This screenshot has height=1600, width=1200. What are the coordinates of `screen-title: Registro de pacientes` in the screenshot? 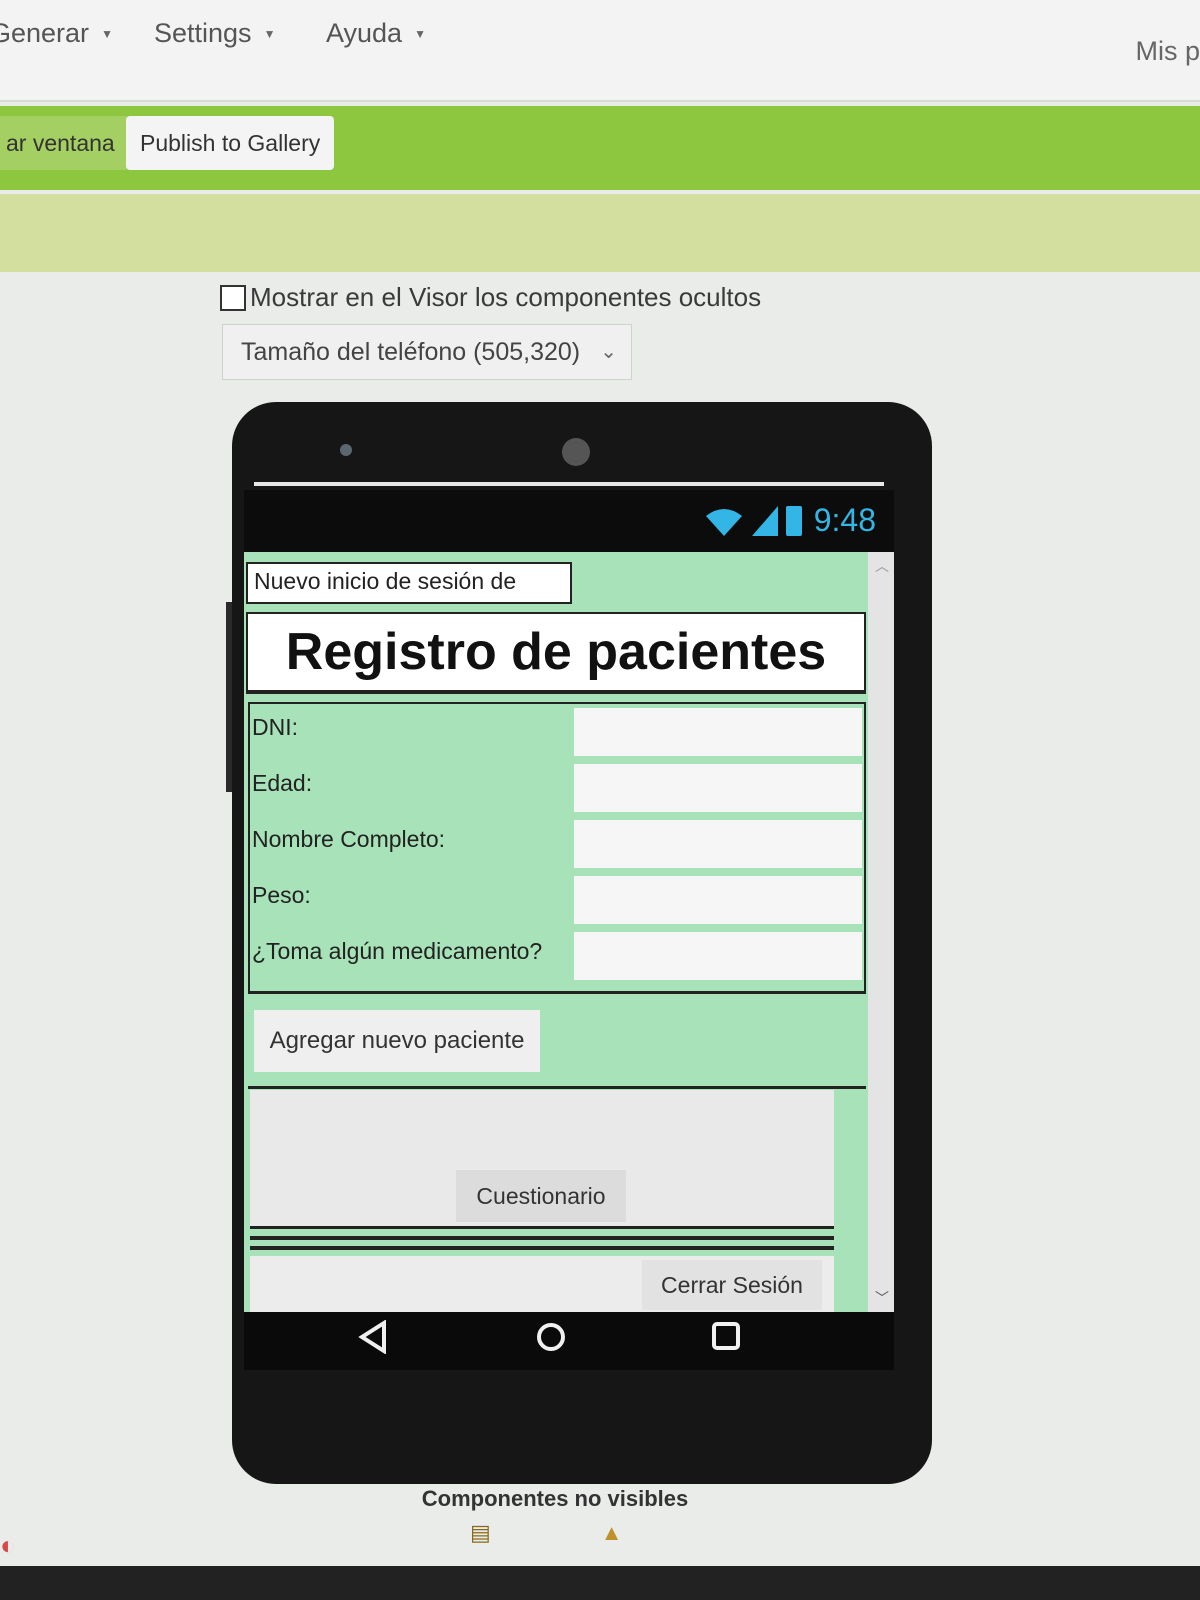 It's located at (556, 653).